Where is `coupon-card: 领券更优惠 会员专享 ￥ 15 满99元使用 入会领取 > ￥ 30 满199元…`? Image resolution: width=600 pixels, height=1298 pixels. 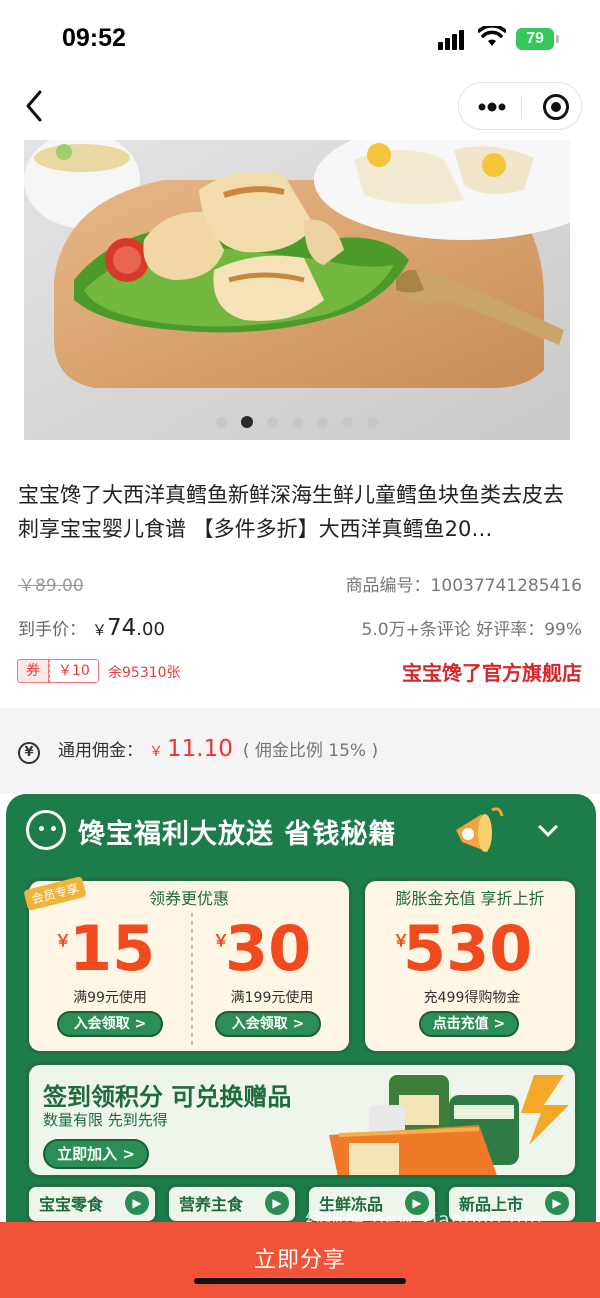 coupon-card: 领券更优惠 会员专享 ￥ 15 满99元使用 入会领取 > ￥ 30 满199元… is located at coordinates (187, 965).